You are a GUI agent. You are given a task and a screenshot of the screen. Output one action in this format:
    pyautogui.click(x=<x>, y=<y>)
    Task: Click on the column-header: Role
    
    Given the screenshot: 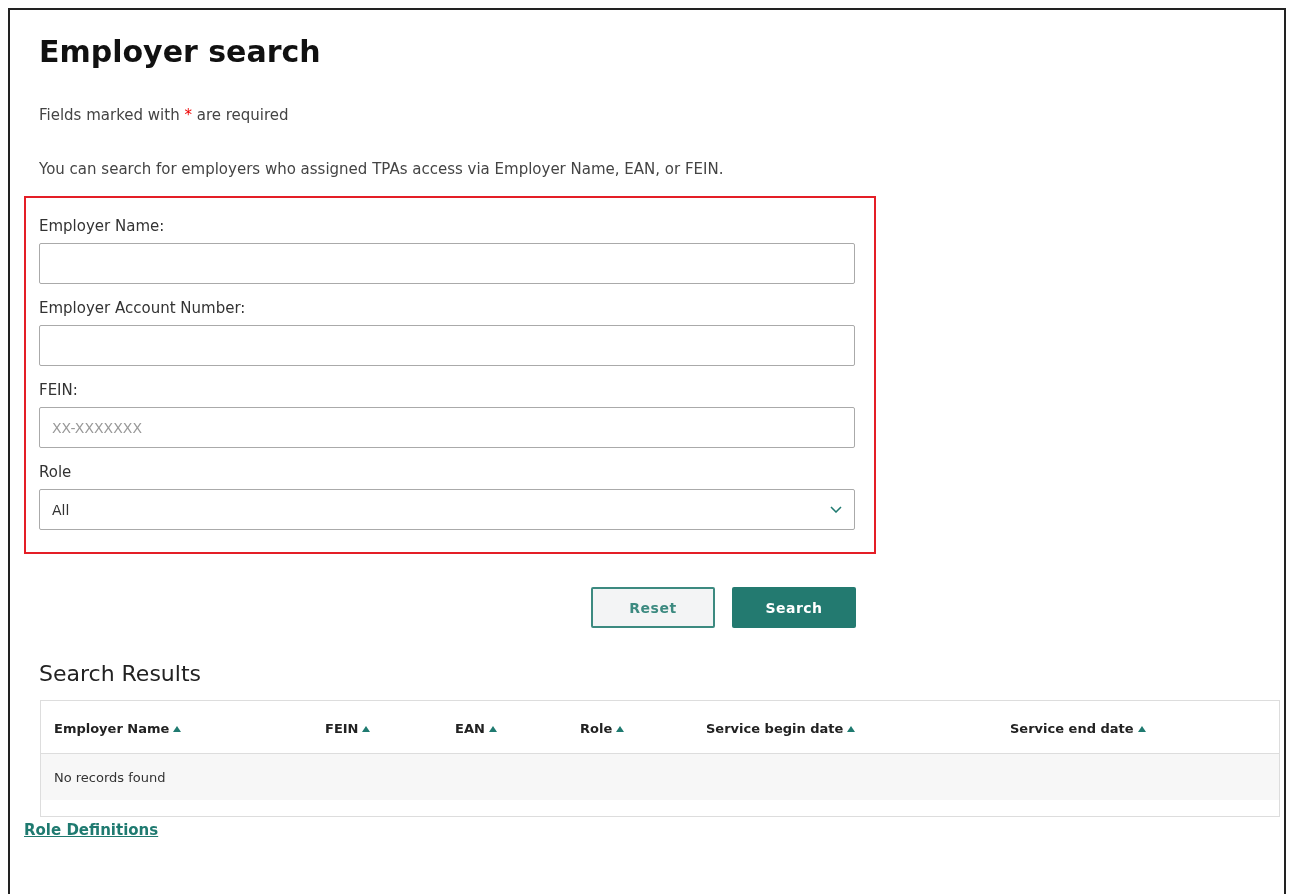 What is the action you would take?
    pyautogui.click(x=596, y=728)
    